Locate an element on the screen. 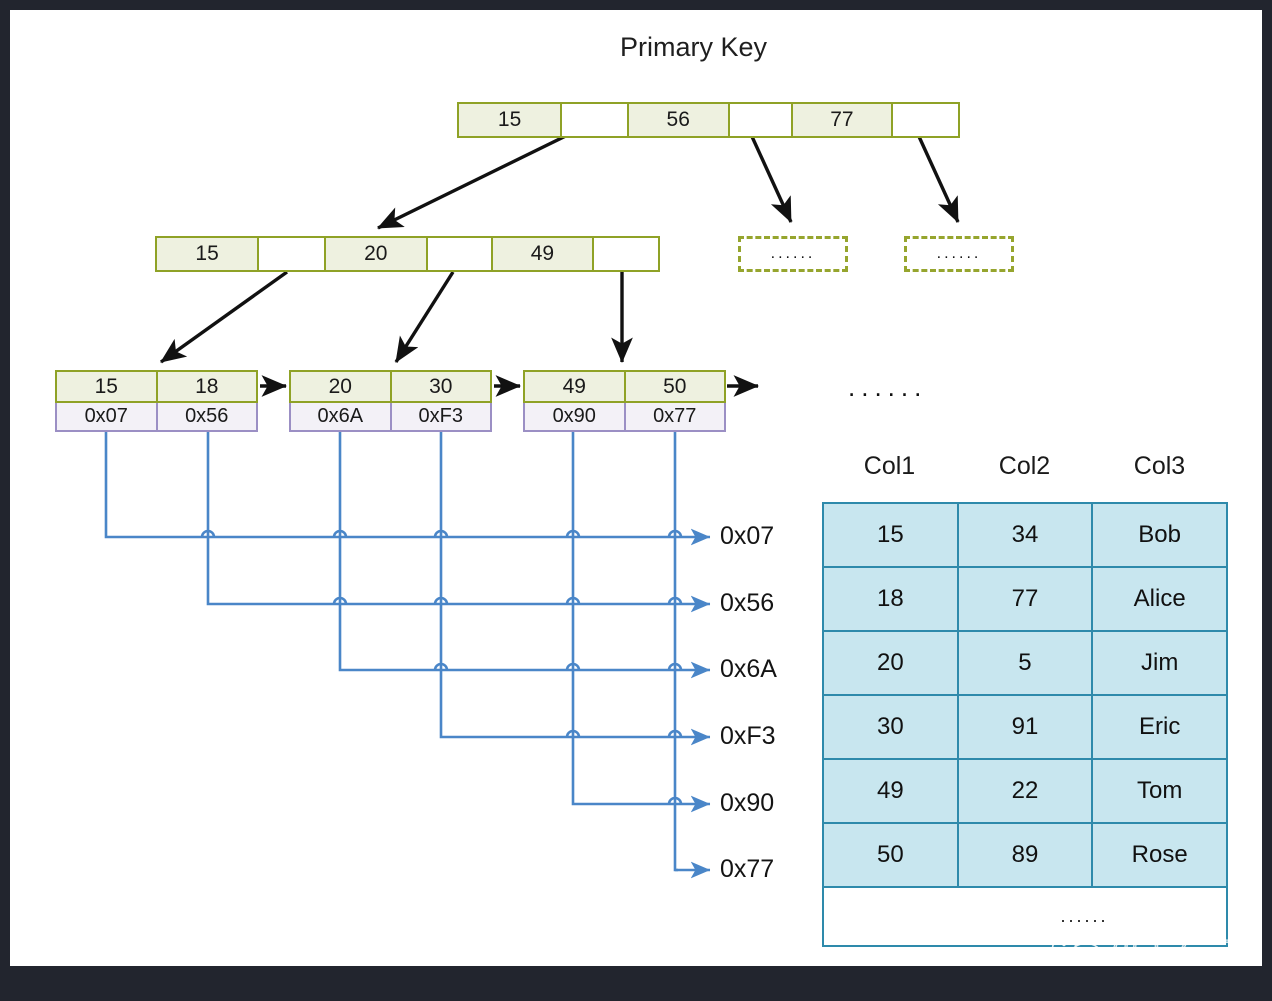  cell-r1-c3: Bob is located at coordinates (1159, 535).